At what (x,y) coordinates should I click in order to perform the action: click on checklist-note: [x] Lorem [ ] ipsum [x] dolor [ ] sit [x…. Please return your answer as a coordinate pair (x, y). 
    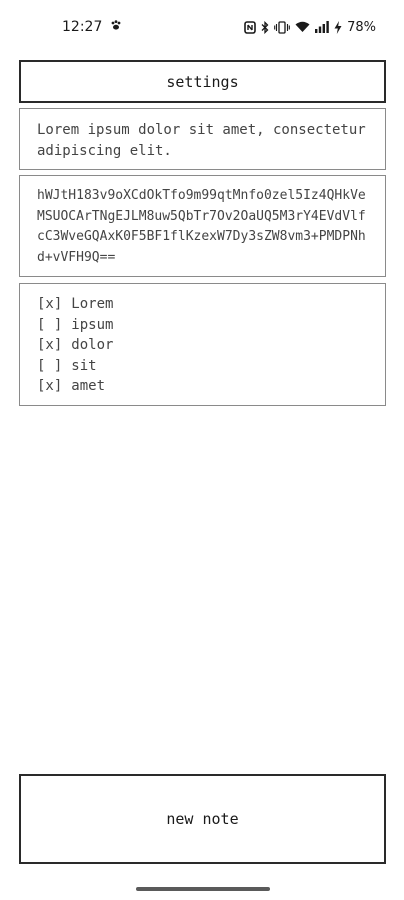
    Looking at the image, I should click on (202, 344).